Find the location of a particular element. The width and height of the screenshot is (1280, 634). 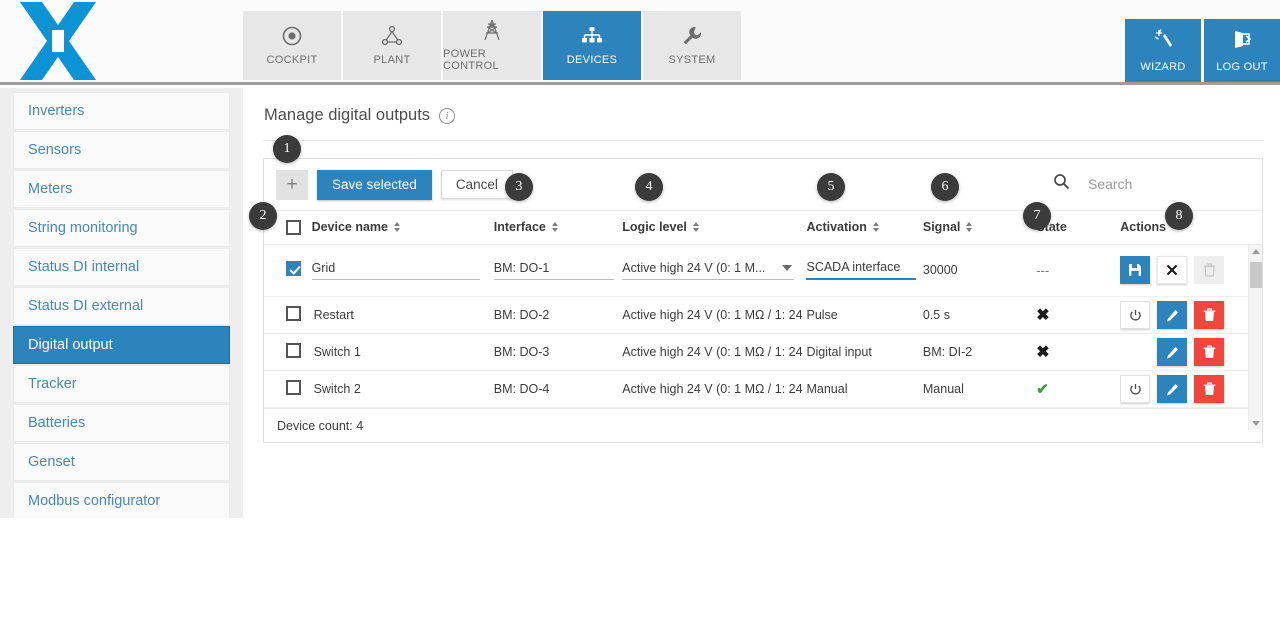

sidebar-item-modbus-configurator: Modbus configurator is located at coordinates (121, 501).